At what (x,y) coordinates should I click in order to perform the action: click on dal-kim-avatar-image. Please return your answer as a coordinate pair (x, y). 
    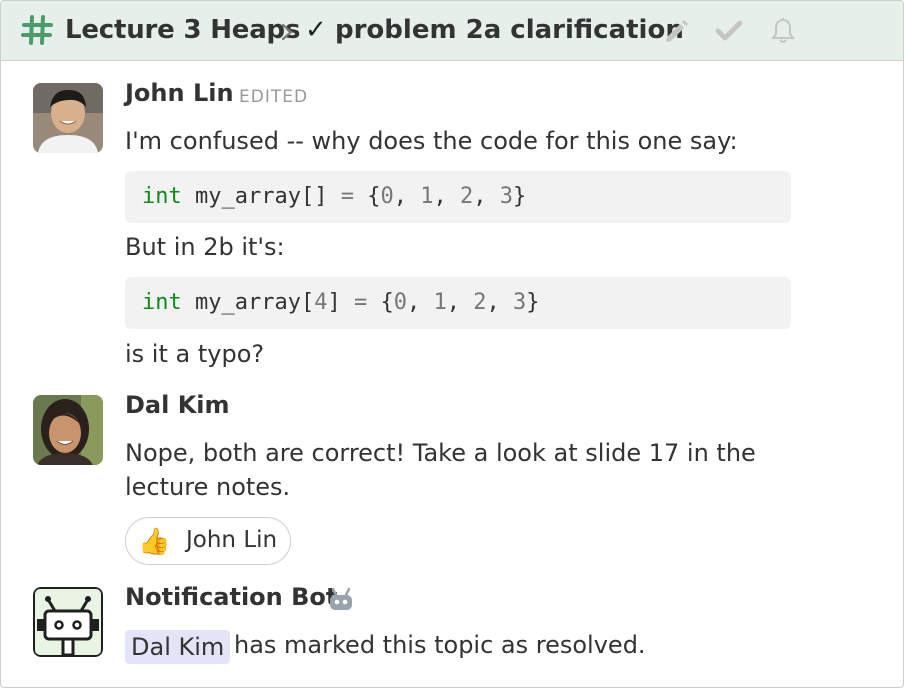
    Looking at the image, I should click on (68, 430).